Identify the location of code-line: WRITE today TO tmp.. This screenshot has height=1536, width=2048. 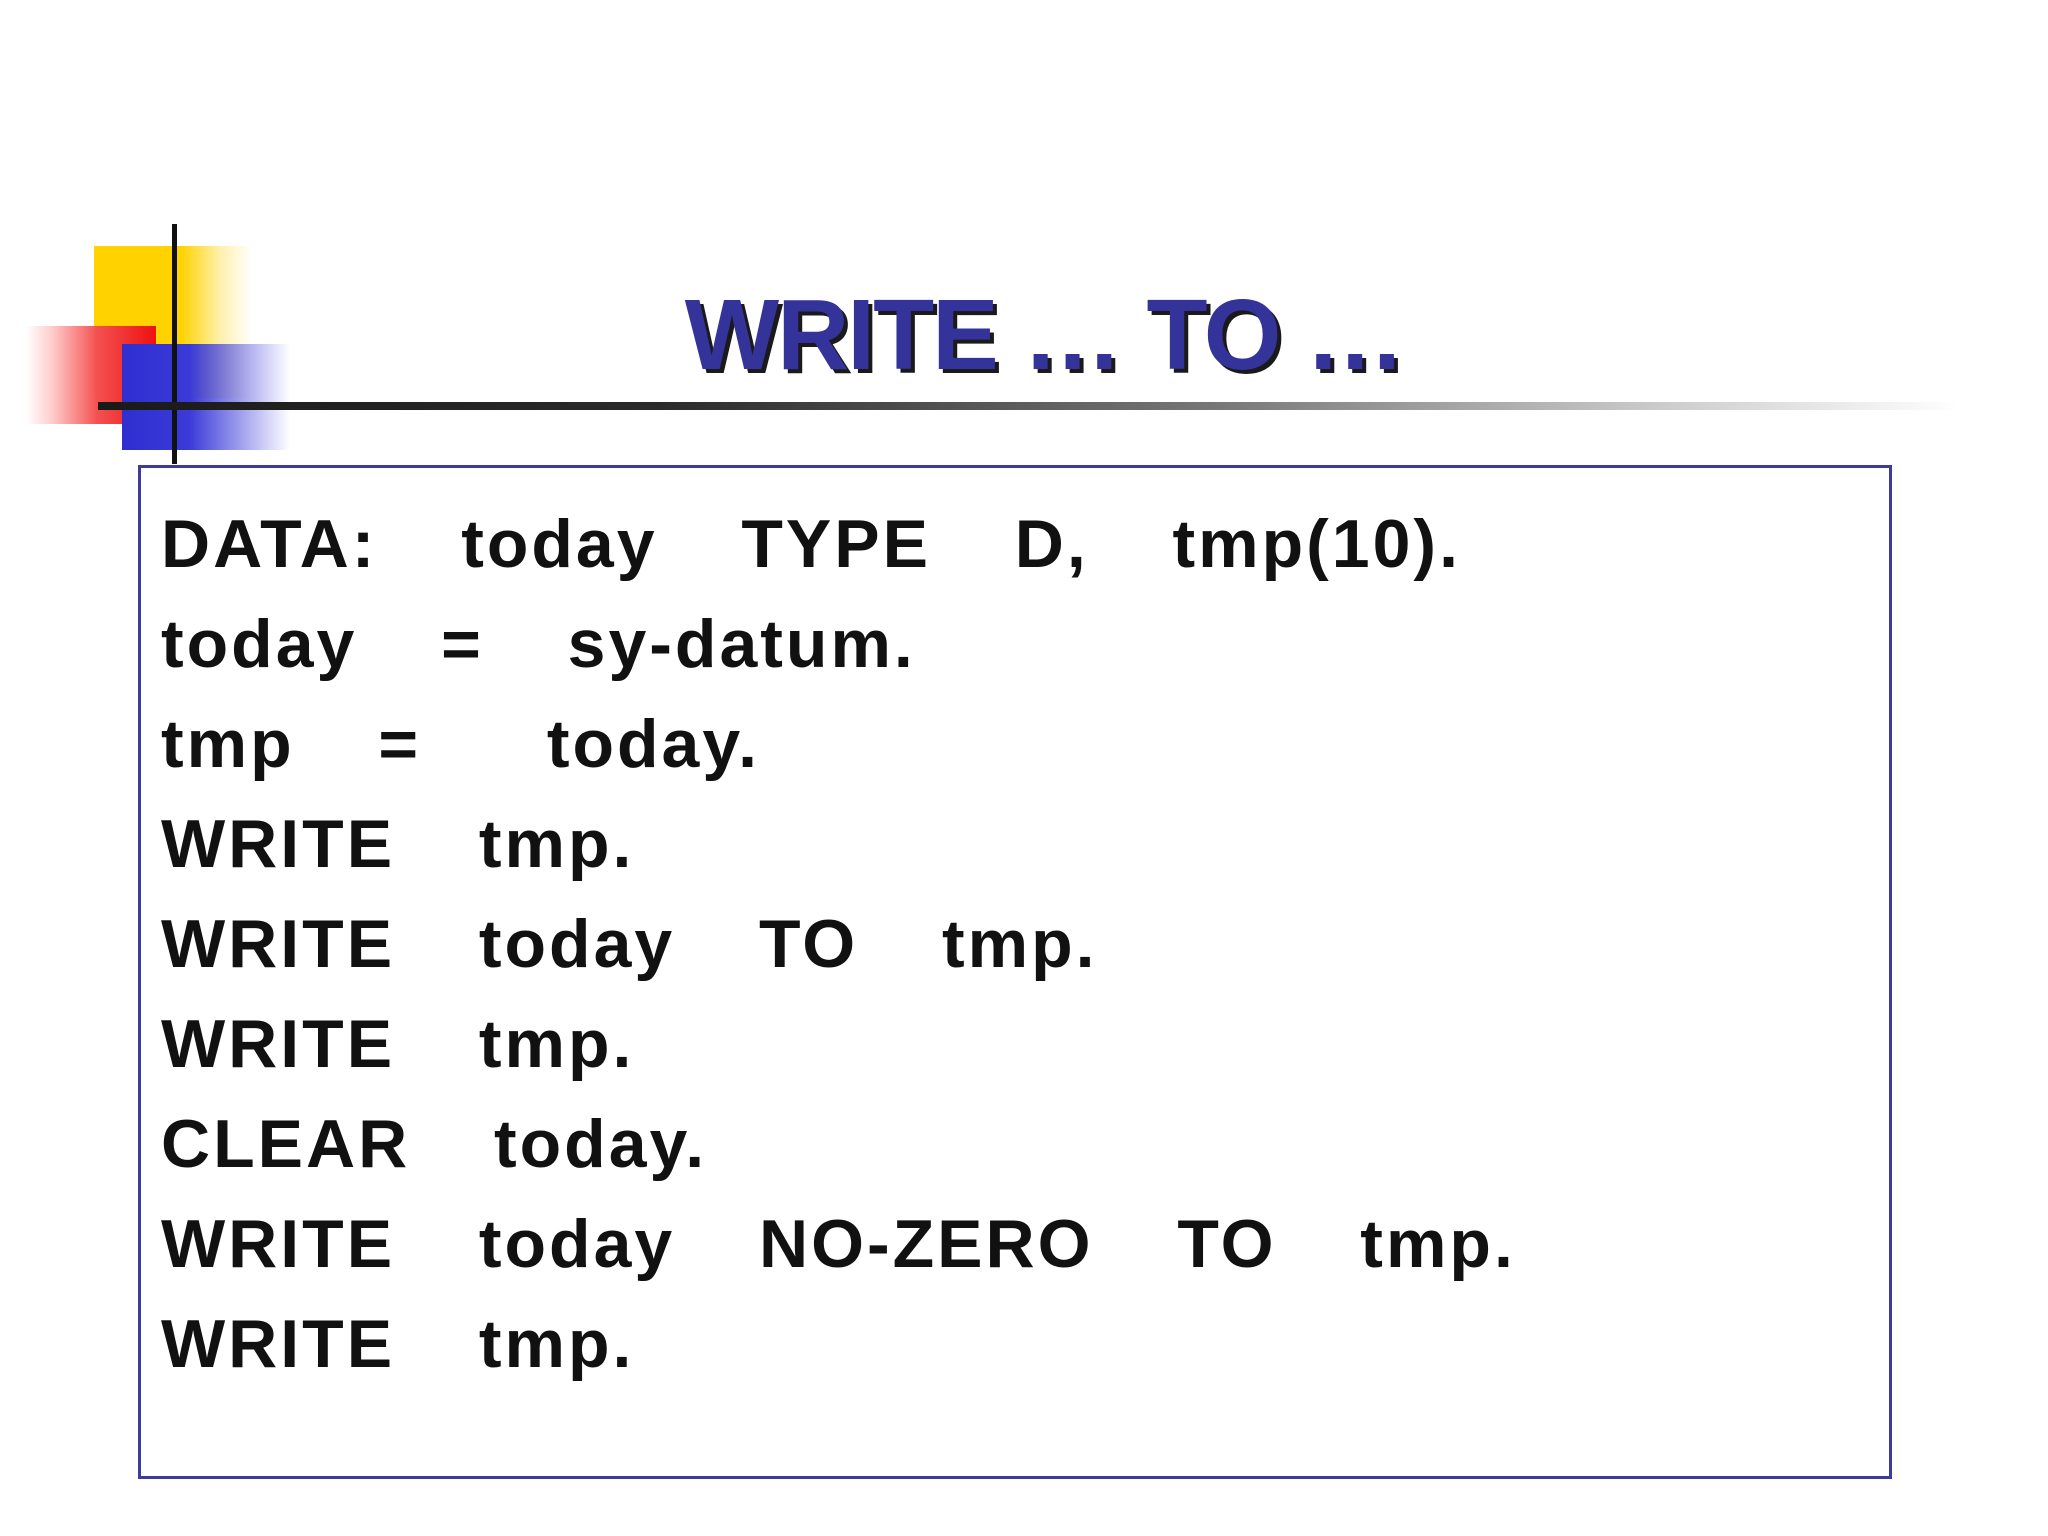
(629, 944).